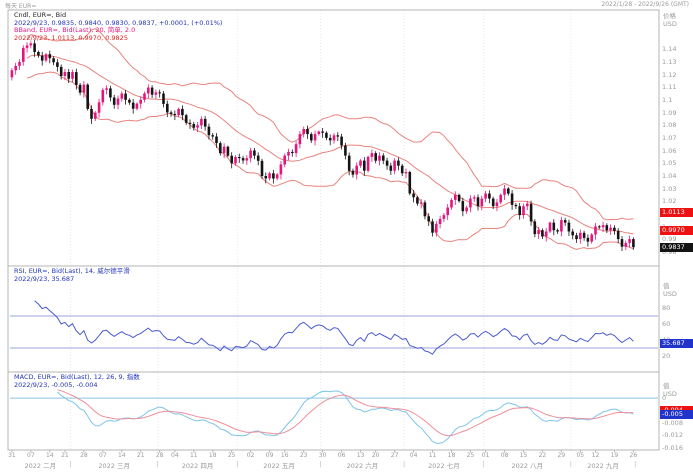  I want to click on rsi-axis-header: 值 USD, so click(670, 290).